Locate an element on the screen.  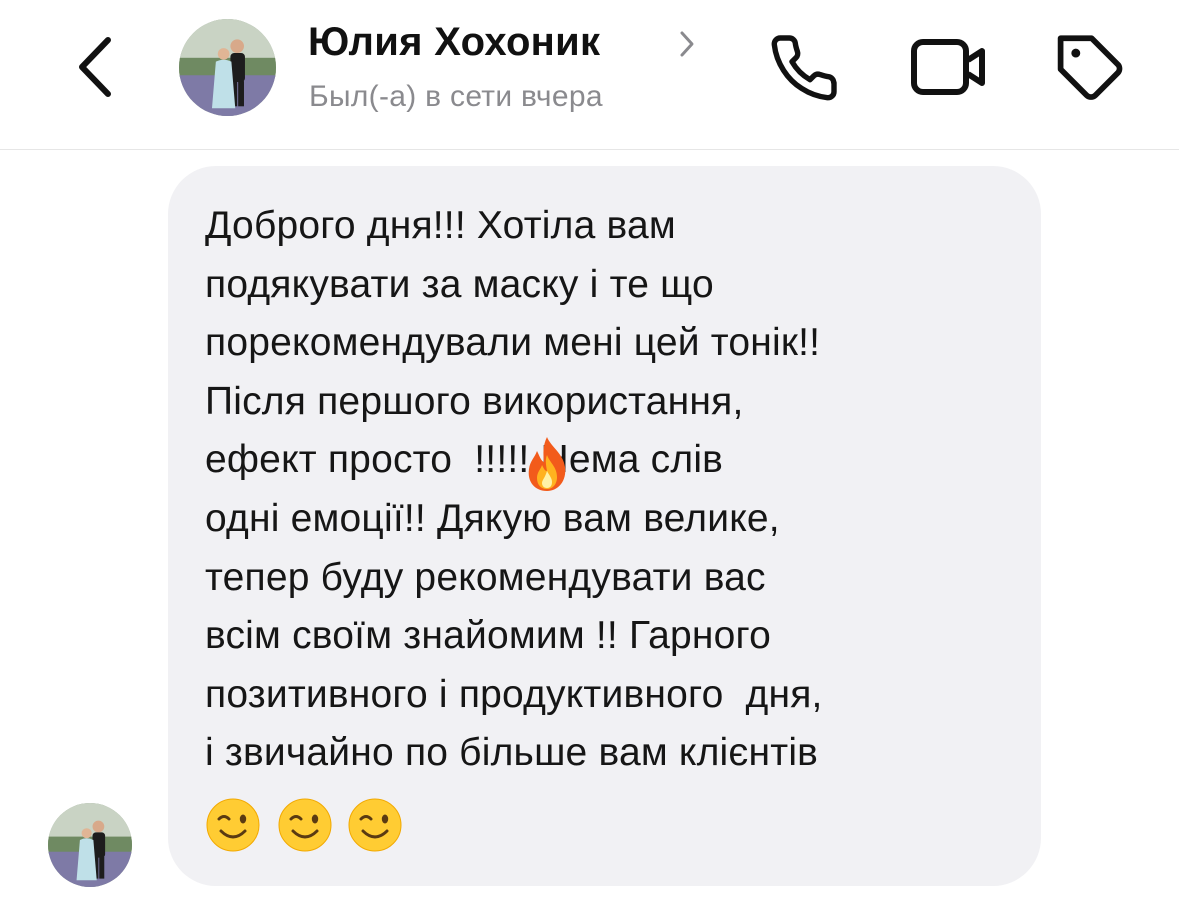
video-camera-icon is located at coordinates (948, 67).